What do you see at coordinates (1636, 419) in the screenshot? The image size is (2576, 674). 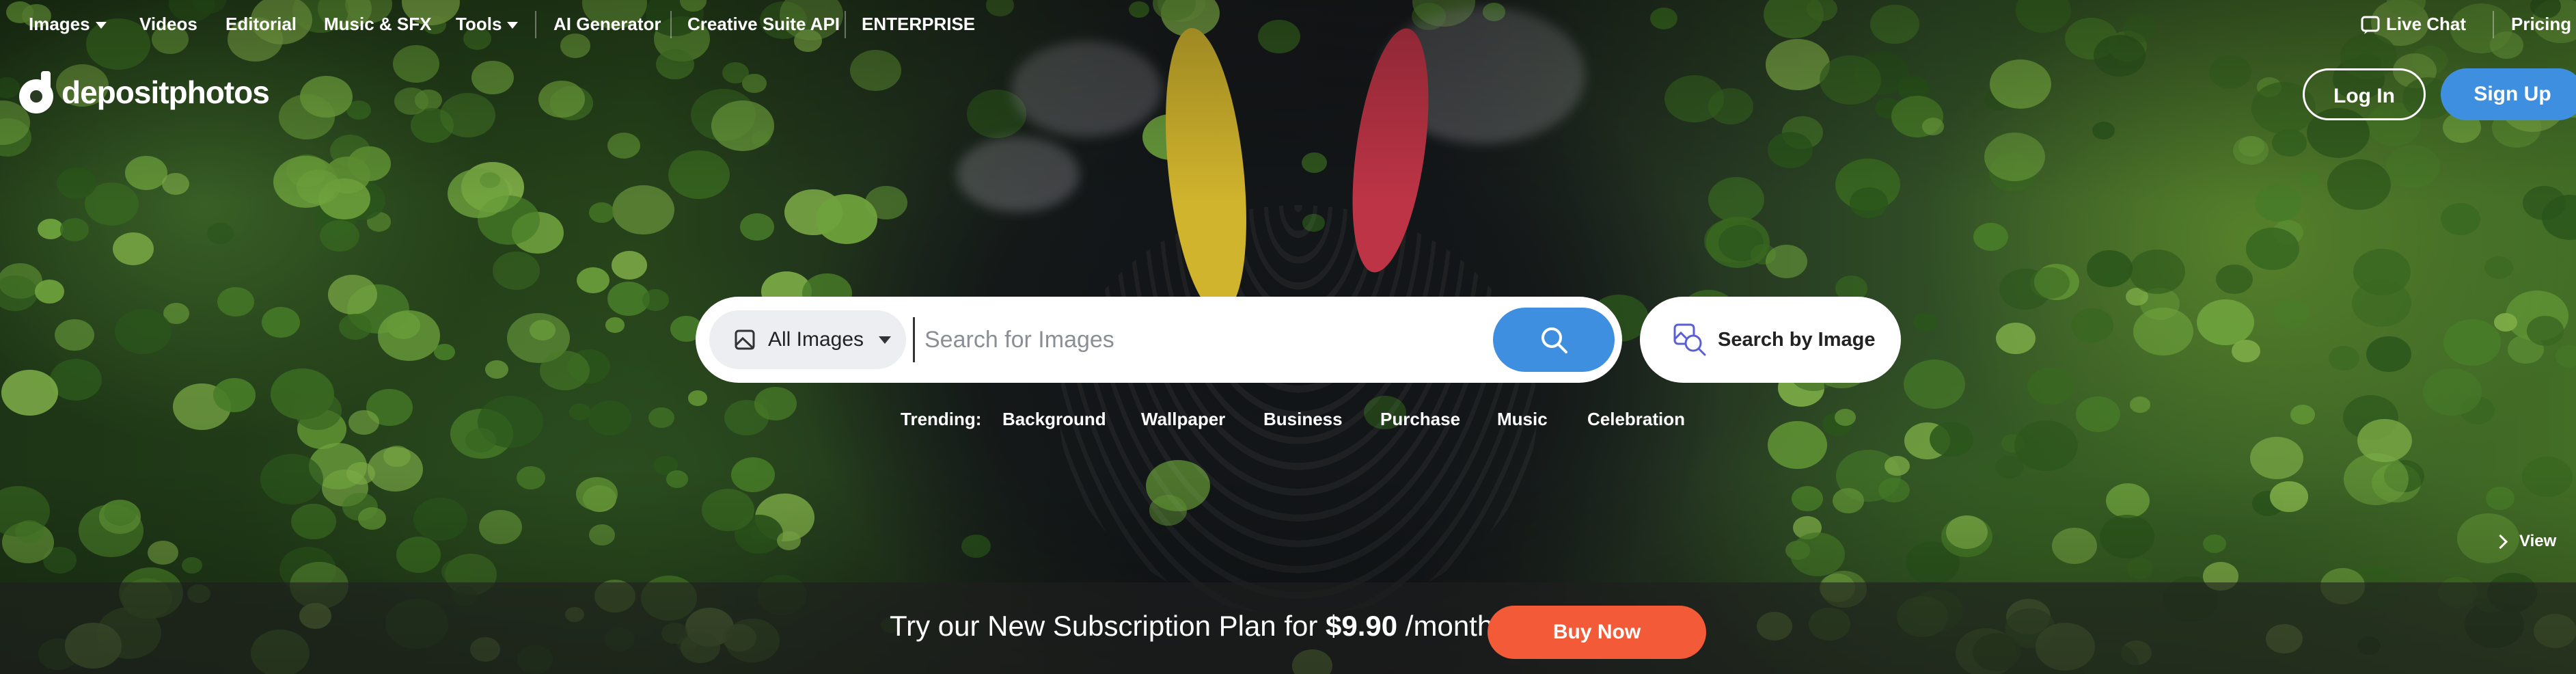 I see `trending-tag-celebration: Celebration` at bounding box center [1636, 419].